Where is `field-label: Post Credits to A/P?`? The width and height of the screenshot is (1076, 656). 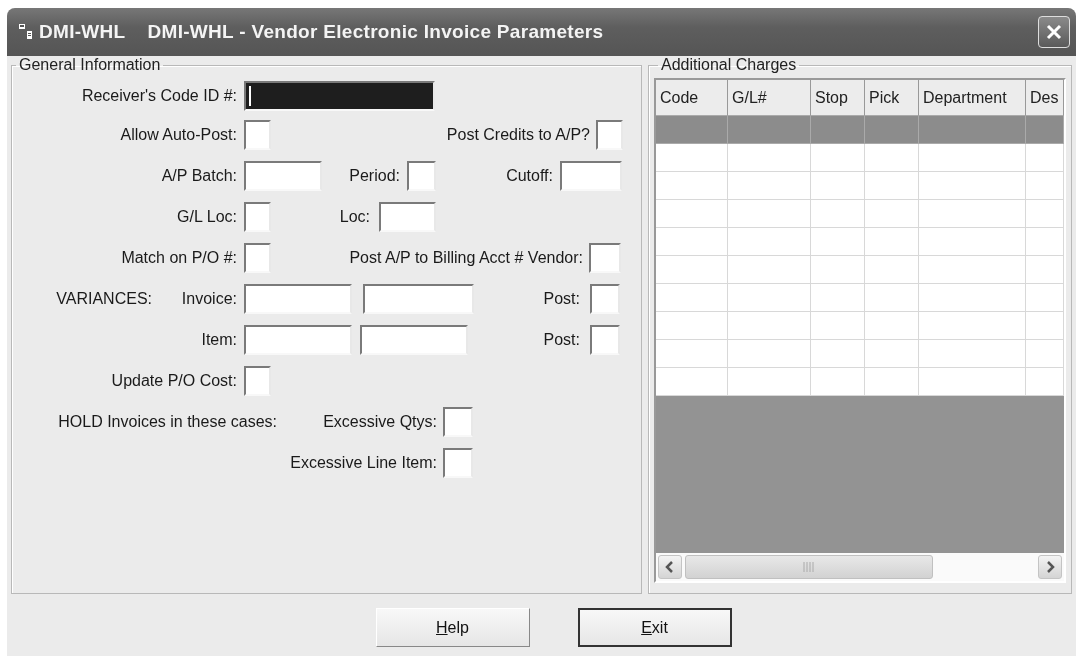
field-label: Post Credits to A/P? is located at coordinates (517, 134).